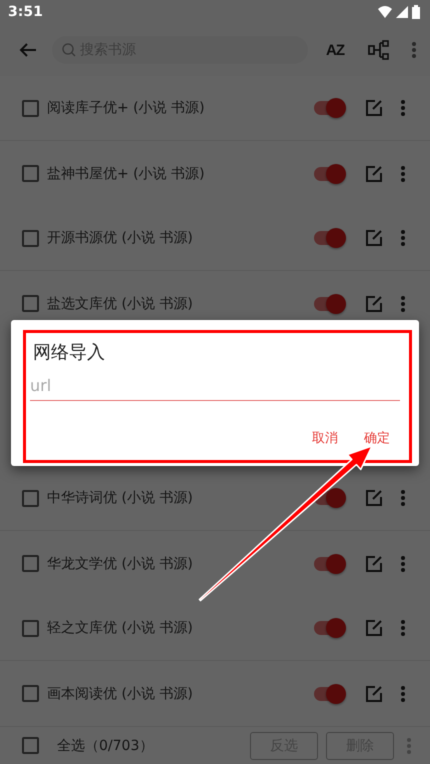 Image resolution: width=430 pixels, height=764 pixels. What do you see at coordinates (120, 693) in the screenshot?
I see `source-name: 画本阅读优 (小说 书源)` at bounding box center [120, 693].